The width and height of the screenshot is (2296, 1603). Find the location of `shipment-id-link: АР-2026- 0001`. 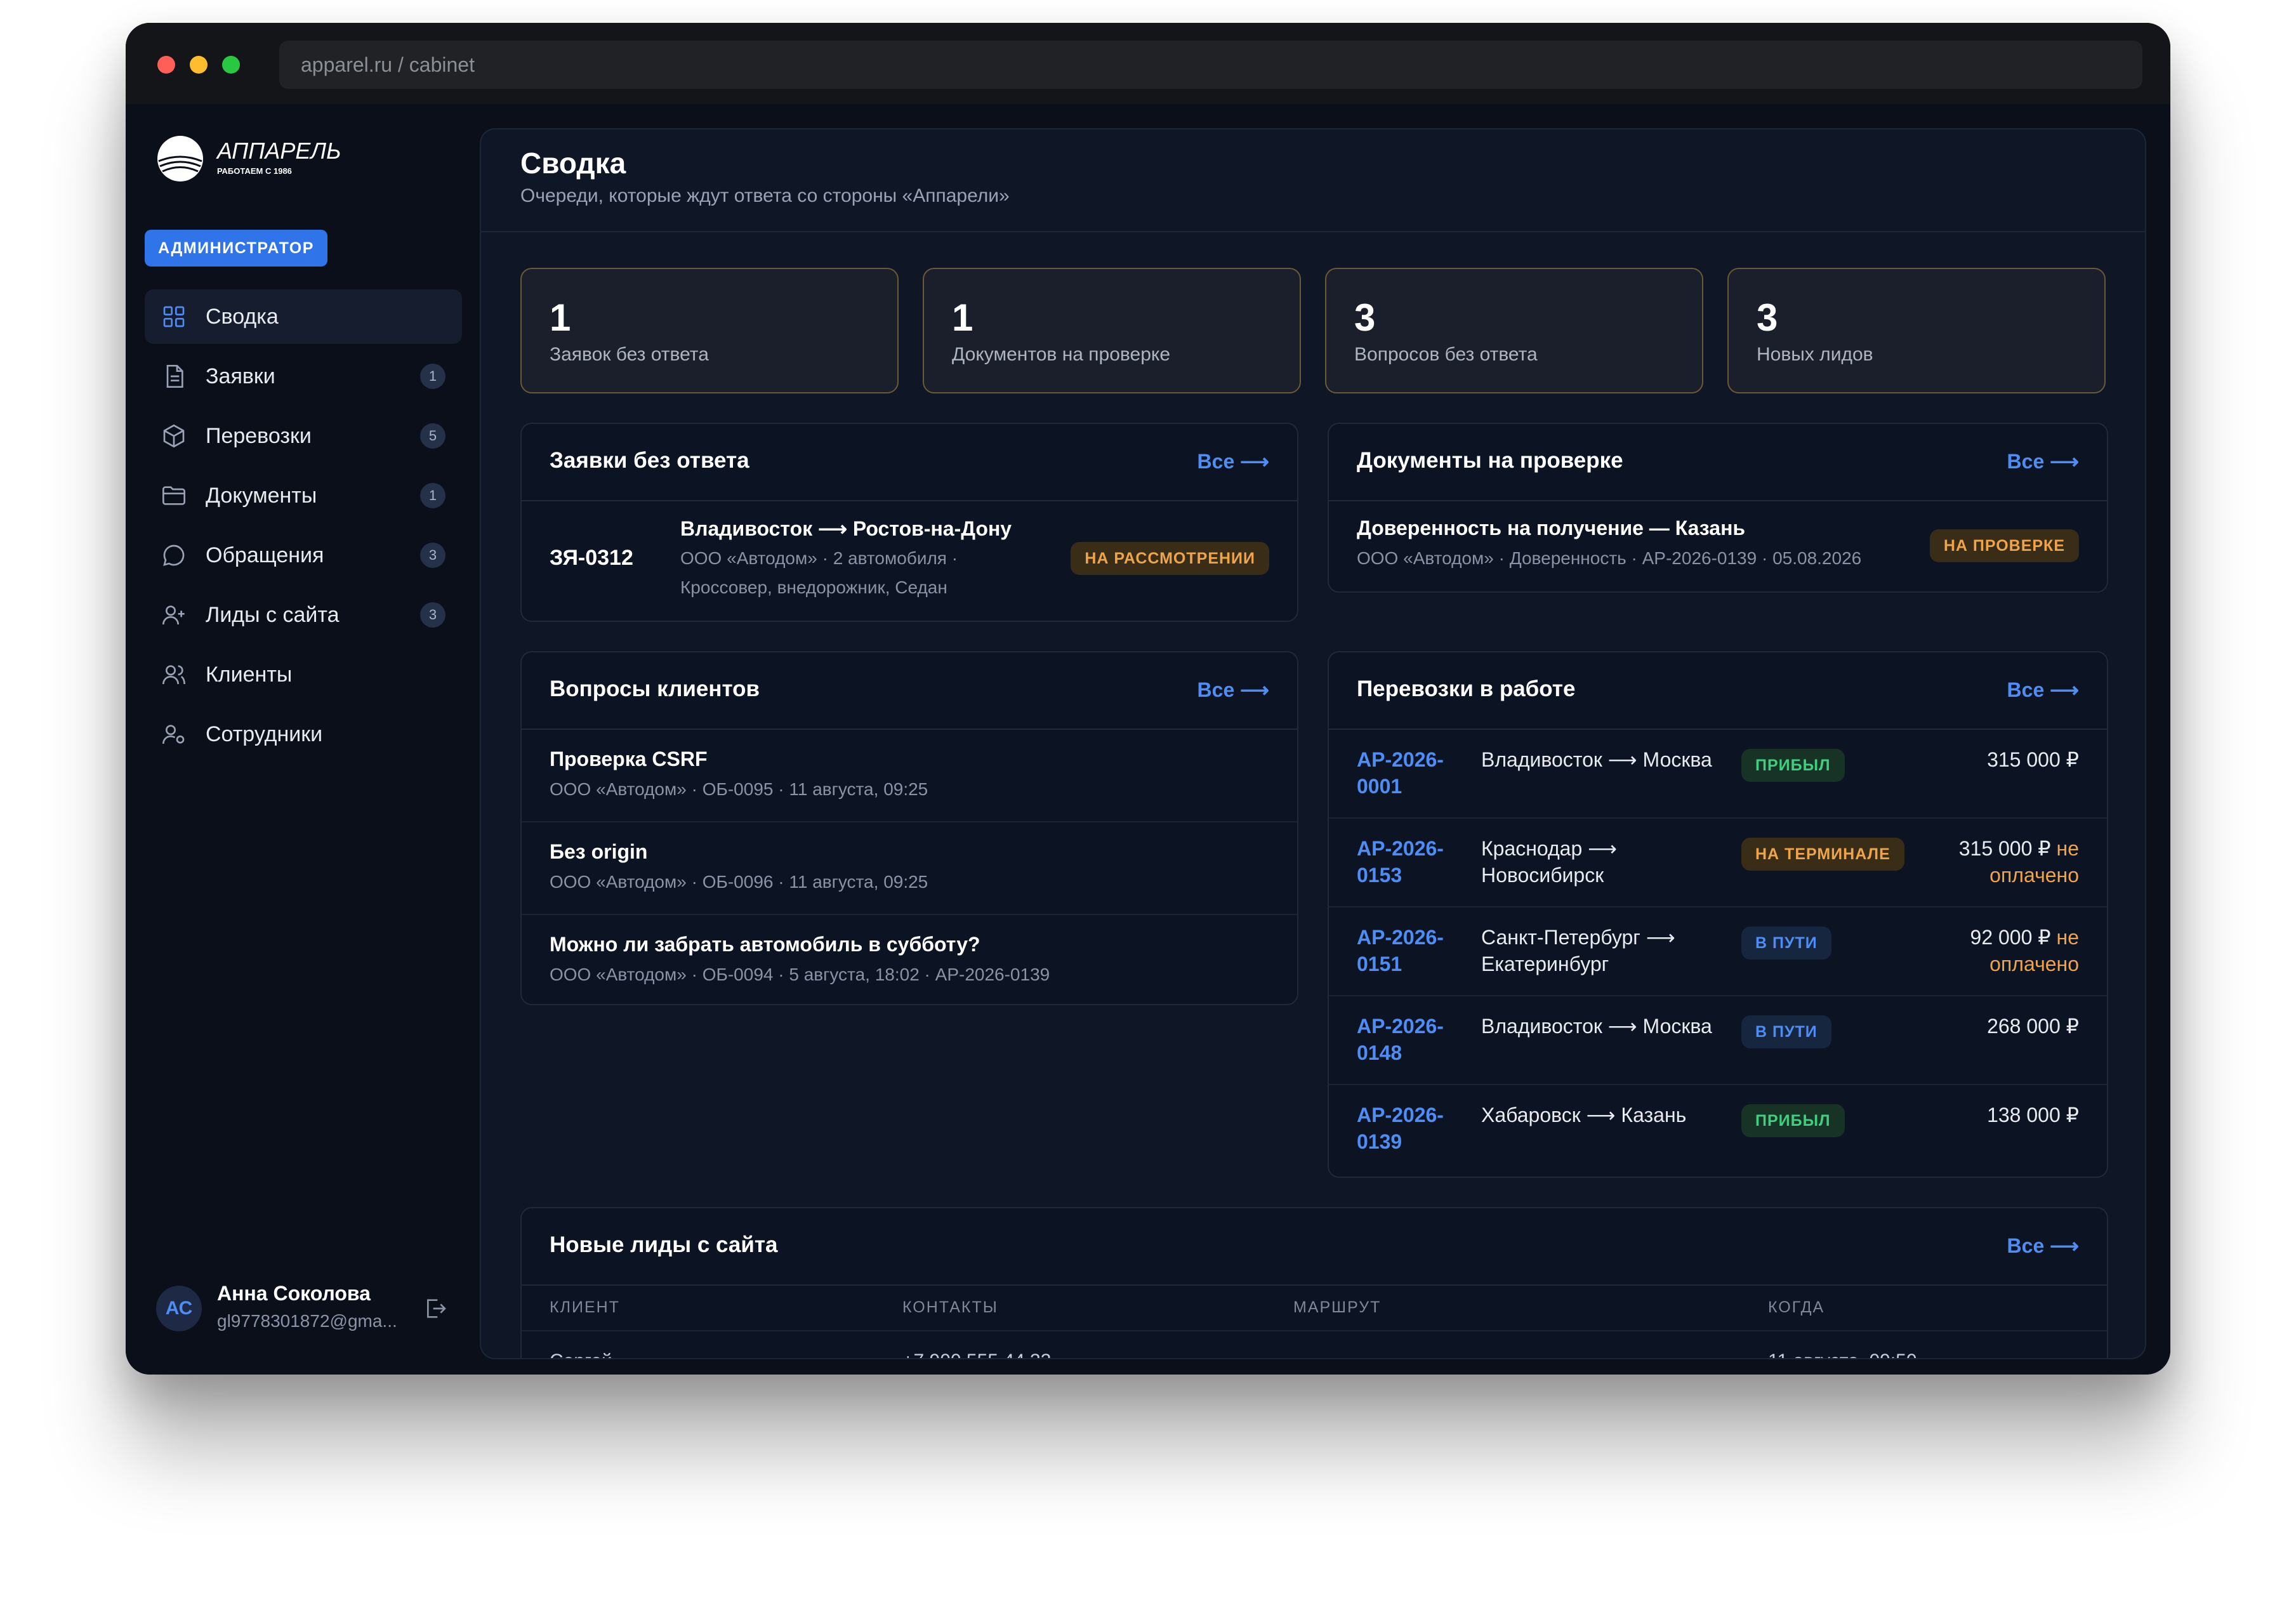

shipment-id-link: АР-2026- 0001 is located at coordinates (1407, 773).